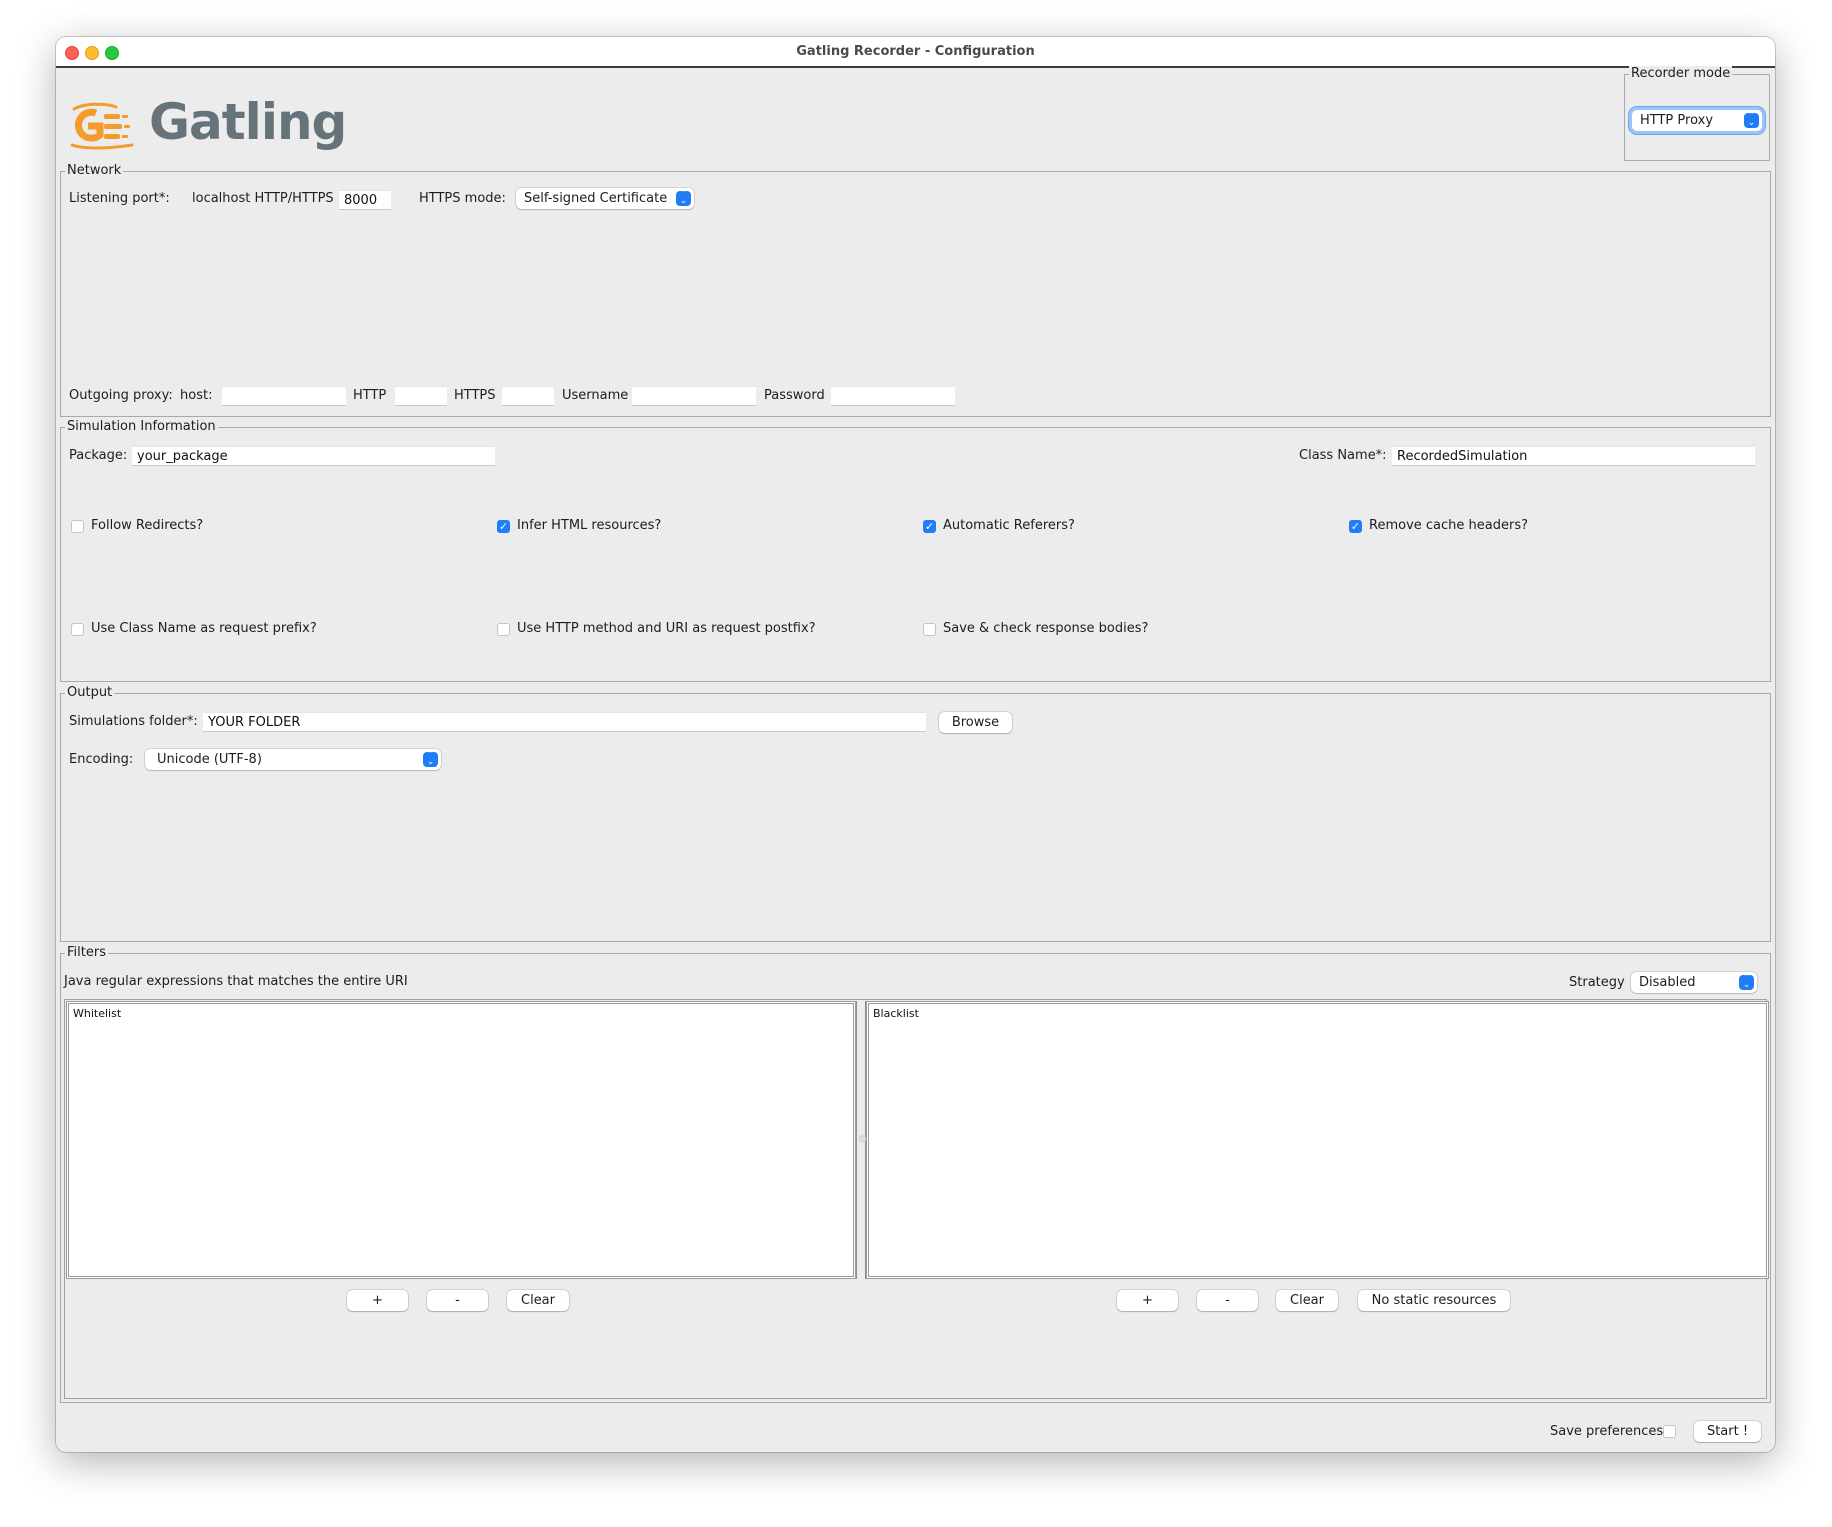 This screenshot has height=1527, width=1832. I want to click on encoding-label: Encoding:, so click(101, 759).